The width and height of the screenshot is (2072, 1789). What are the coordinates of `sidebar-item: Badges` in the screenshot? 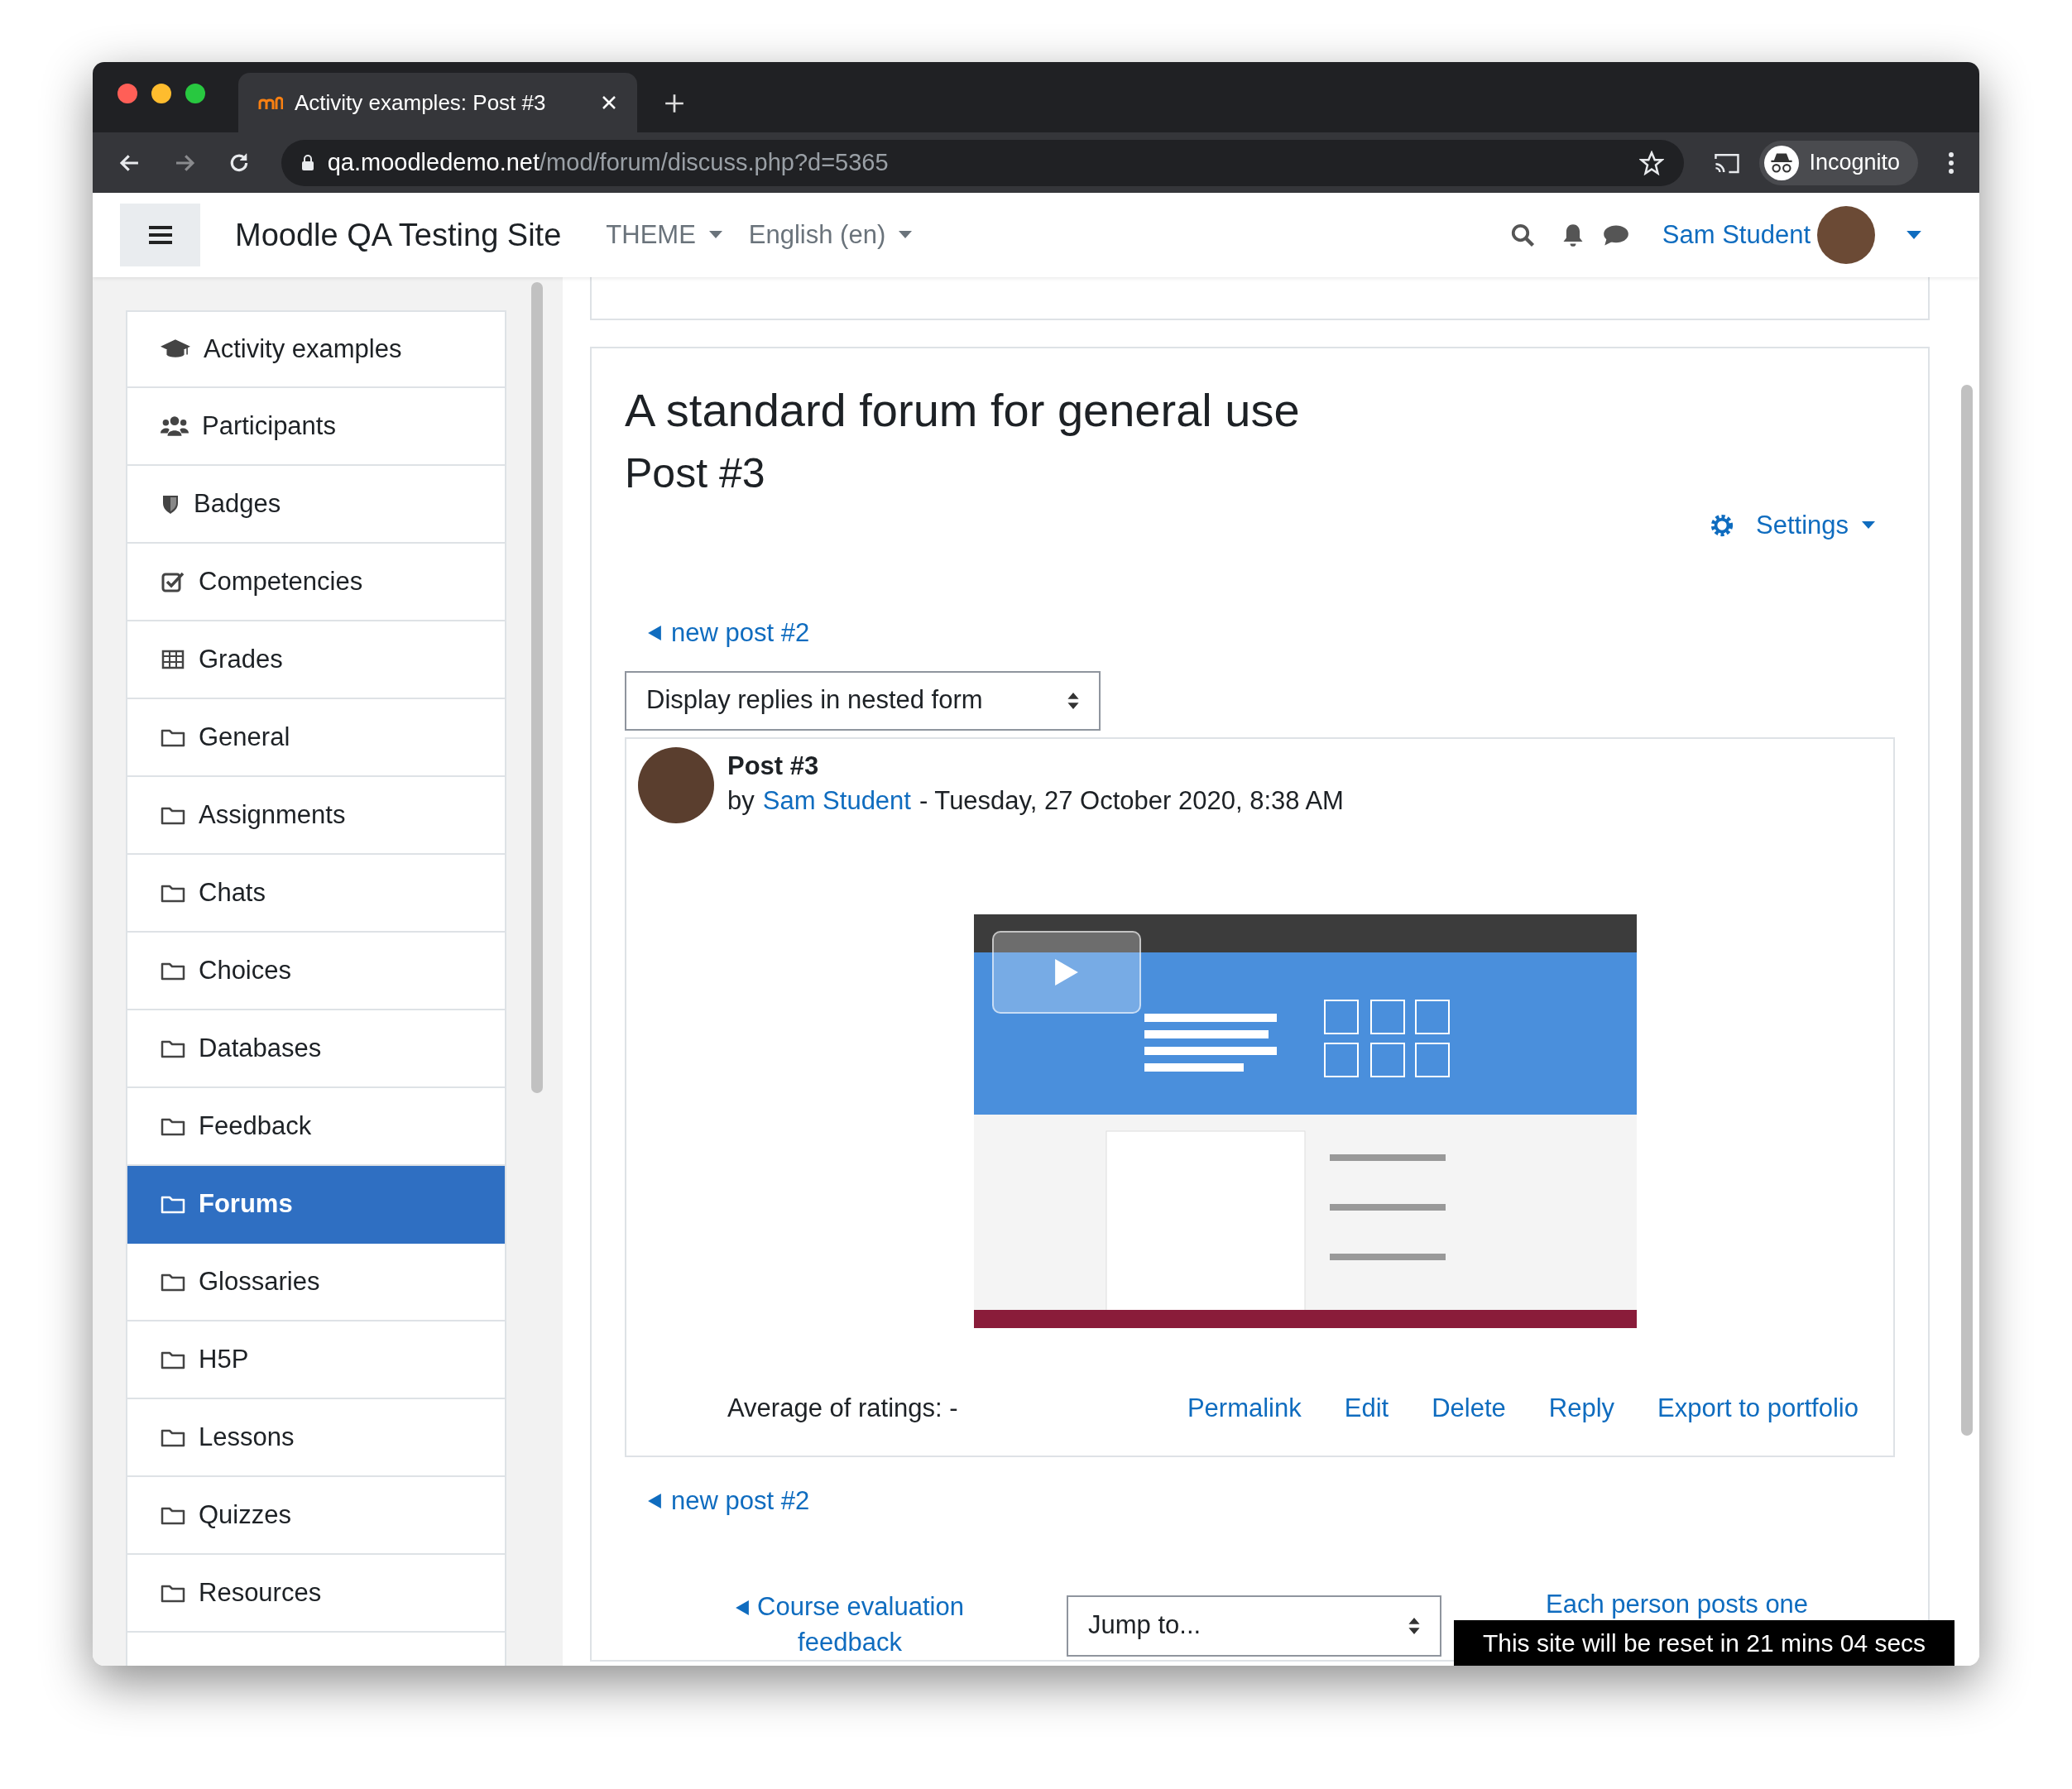 It's located at (316, 505).